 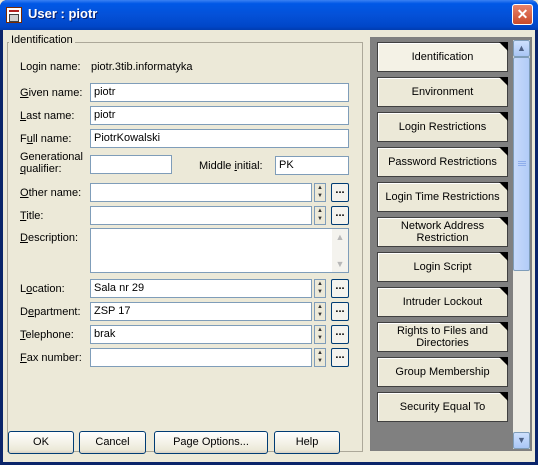 What do you see at coordinates (201, 311) in the screenshot?
I see `department-input: ZSP 17` at bounding box center [201, 311].